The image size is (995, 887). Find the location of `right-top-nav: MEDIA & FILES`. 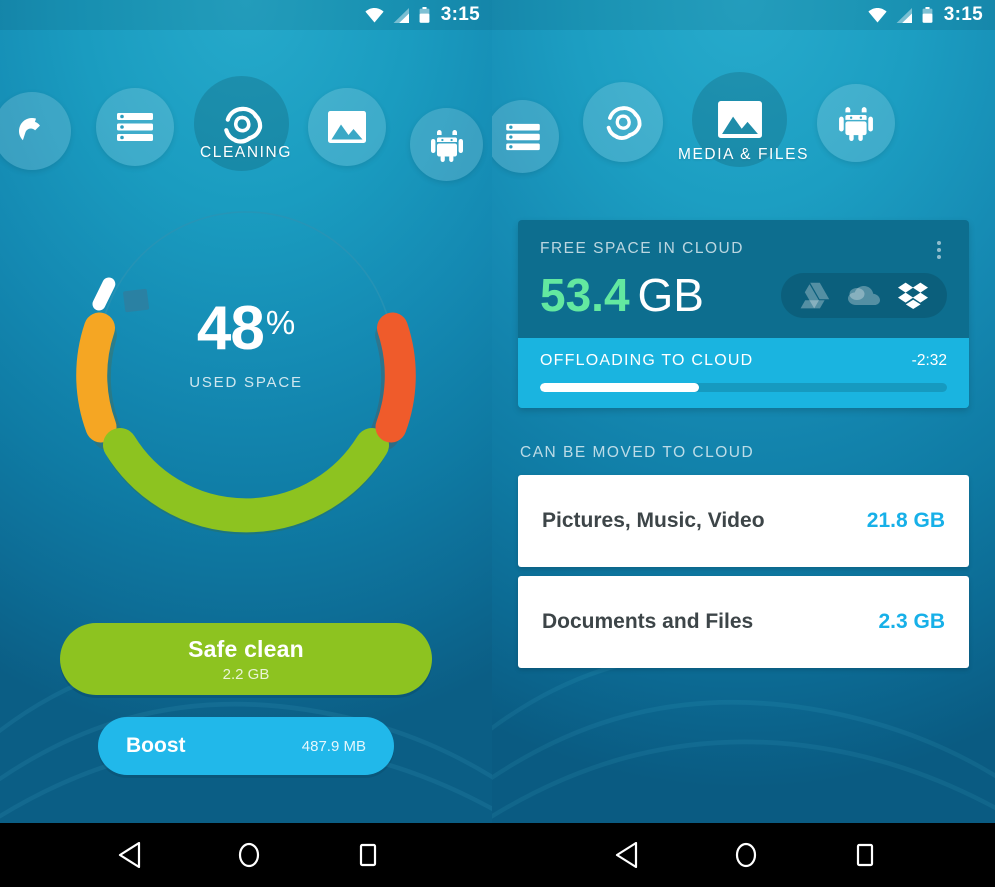

right-top-nav: MEDIA & FILES is located at coordinates (743, 104).